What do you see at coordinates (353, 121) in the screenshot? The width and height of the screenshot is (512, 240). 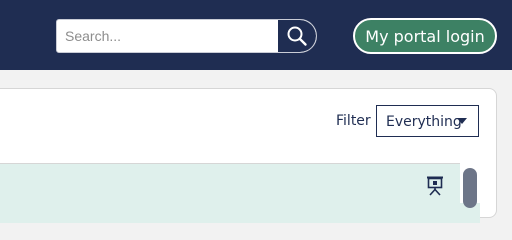 I see `filter-label: Filter` at bounding box center [353, 121].